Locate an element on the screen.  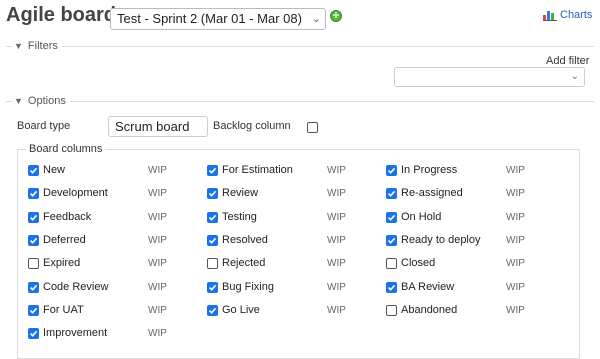
board-column-checkbox: Re-assigned is located at coordinates (424, 193).